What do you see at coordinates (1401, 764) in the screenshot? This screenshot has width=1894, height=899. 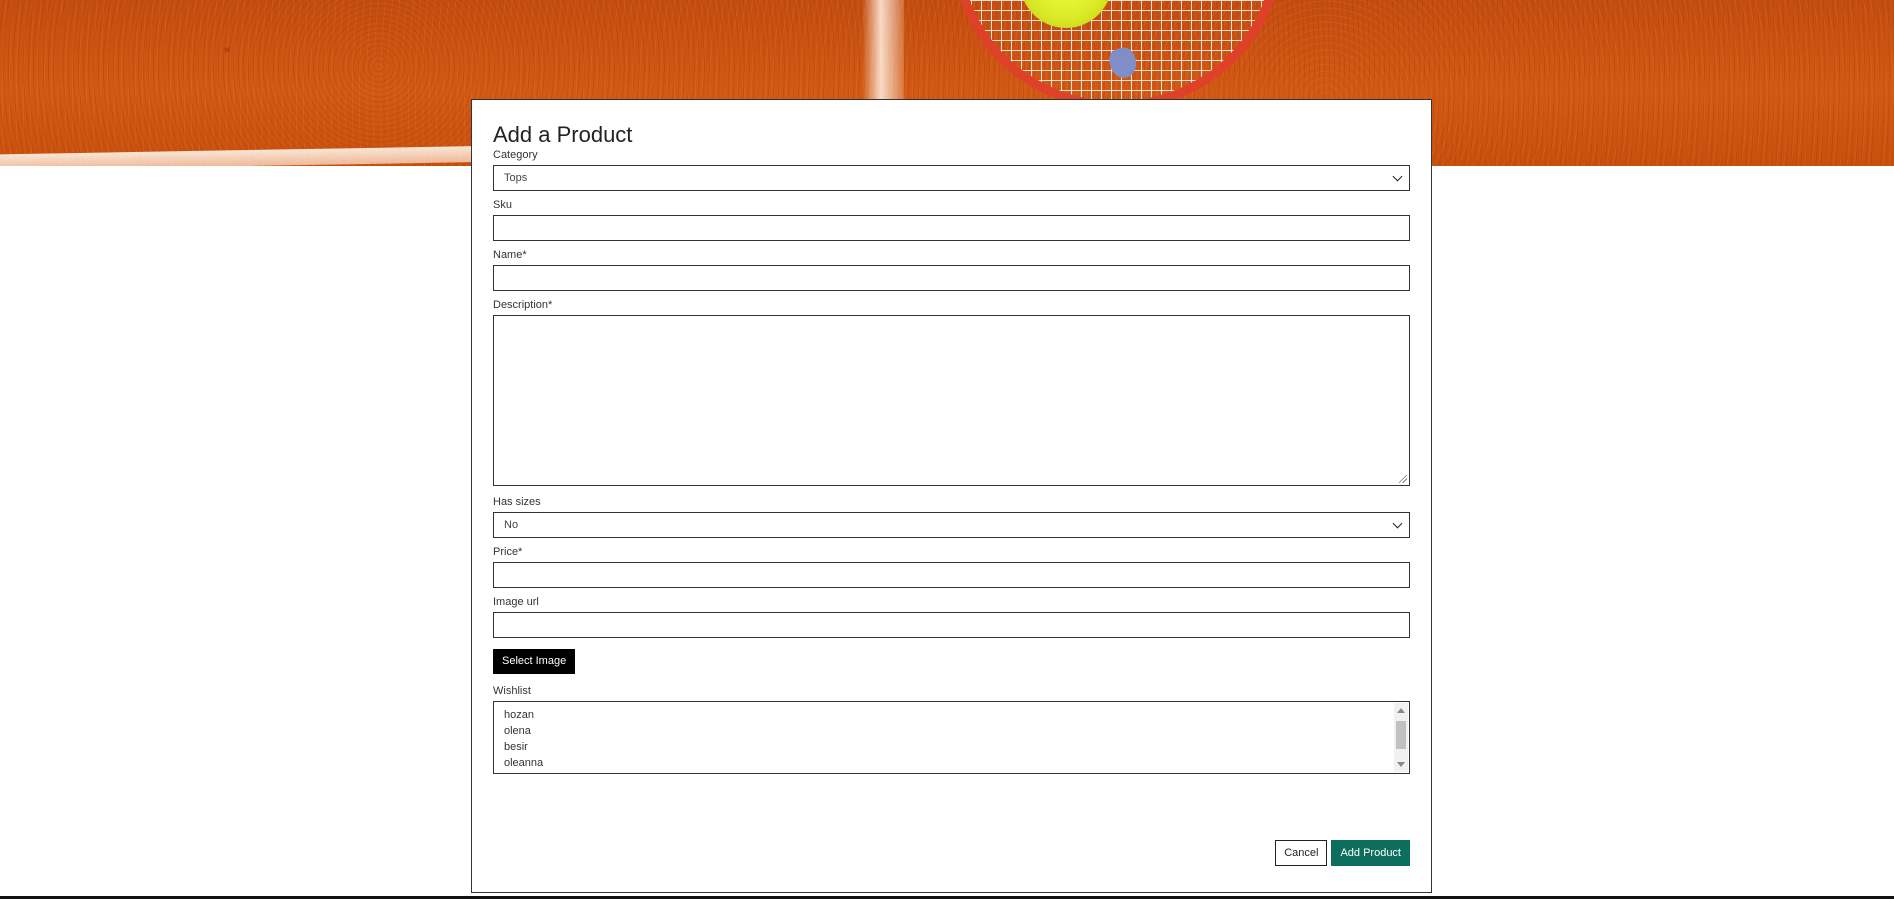 I see `scroll-down-arrow-icon` at bounding box center [1401, 764].